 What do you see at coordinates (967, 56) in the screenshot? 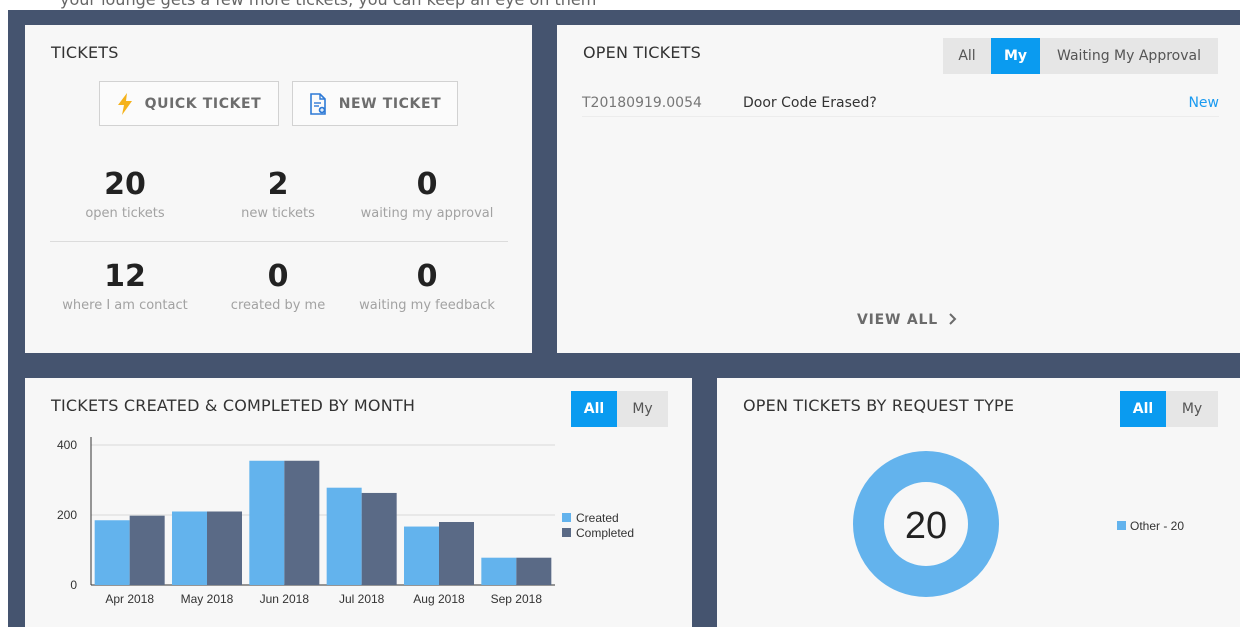
I see `filter-all-button: All` at bounding box center [967, 56].